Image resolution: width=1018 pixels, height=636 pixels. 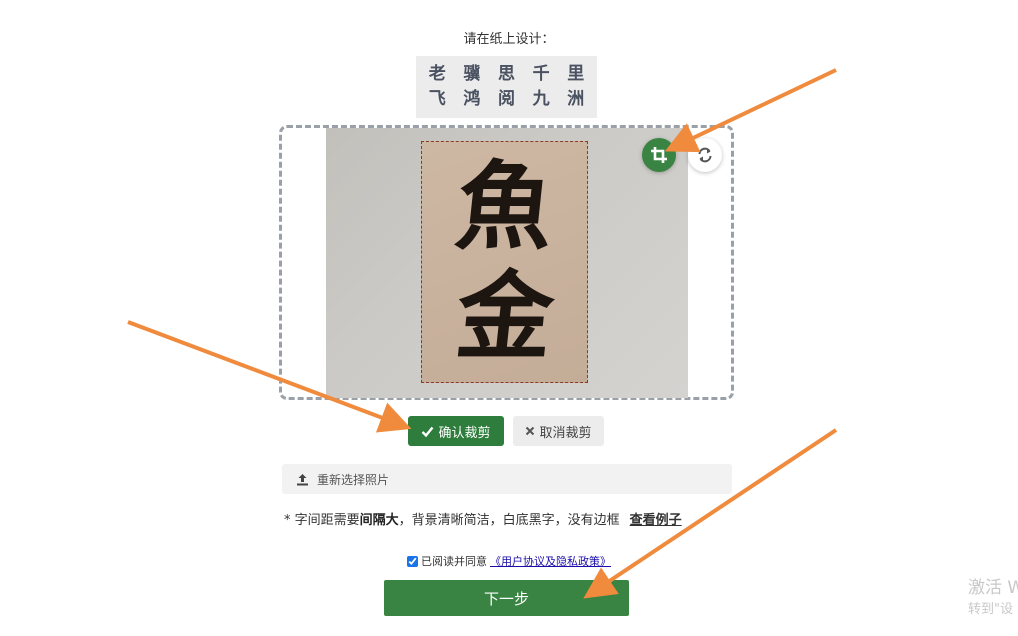 I want to click on tip-prefix: * 字间距需要, so click(x=322, y=520).